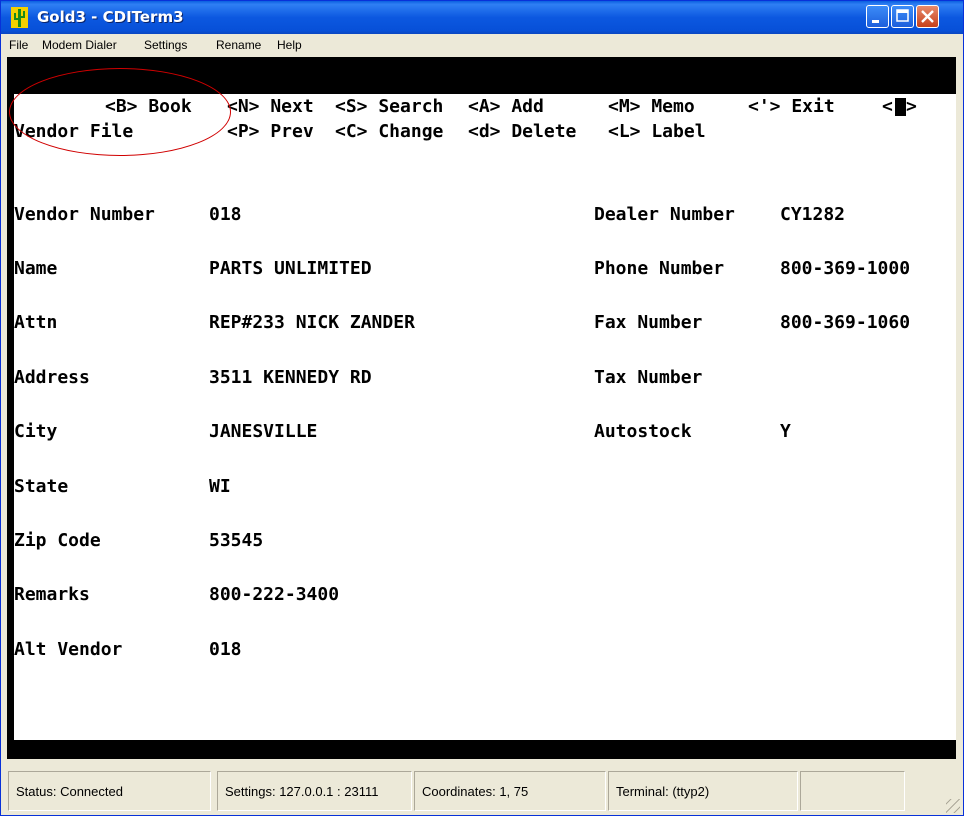  I want to click on field-label: Dealer Number, so click(664, 214).